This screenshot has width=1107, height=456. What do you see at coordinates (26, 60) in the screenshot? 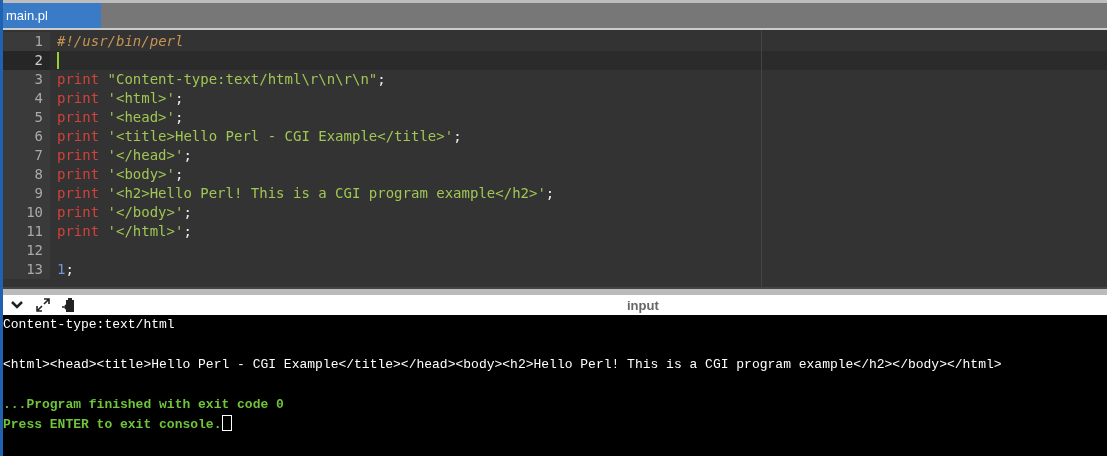
I see `line-number: 2` at bounding box center [26, 60].